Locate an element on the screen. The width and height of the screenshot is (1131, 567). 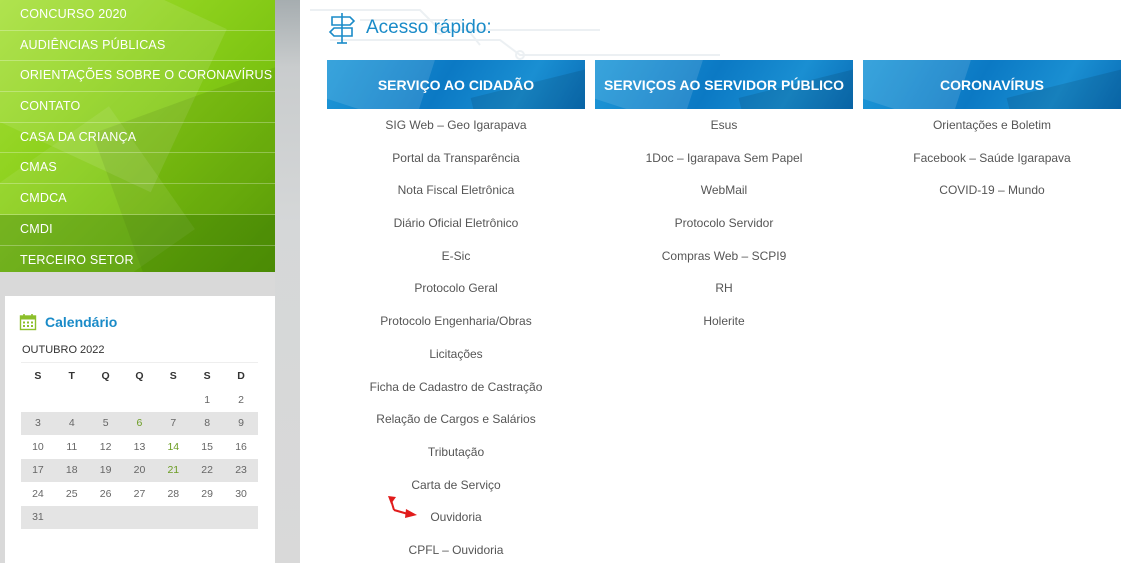
calendar-week: 17 18 19 20 21 22 23 is located at coordinates (139, 470).